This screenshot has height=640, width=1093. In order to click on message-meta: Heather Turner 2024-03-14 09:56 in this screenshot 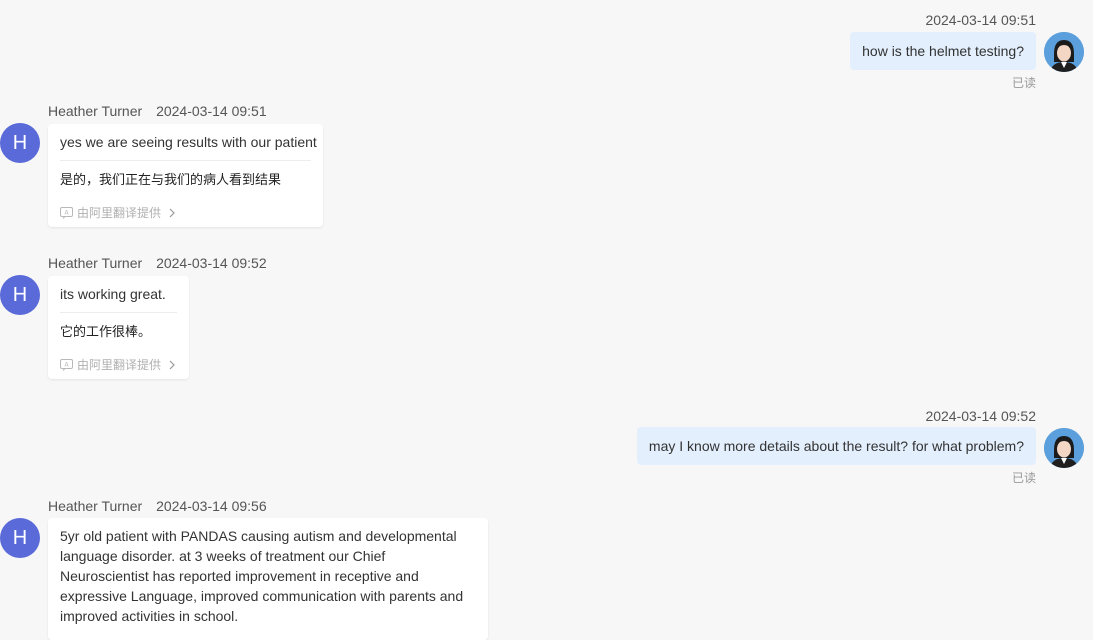, I will do `click(157, 506)`.